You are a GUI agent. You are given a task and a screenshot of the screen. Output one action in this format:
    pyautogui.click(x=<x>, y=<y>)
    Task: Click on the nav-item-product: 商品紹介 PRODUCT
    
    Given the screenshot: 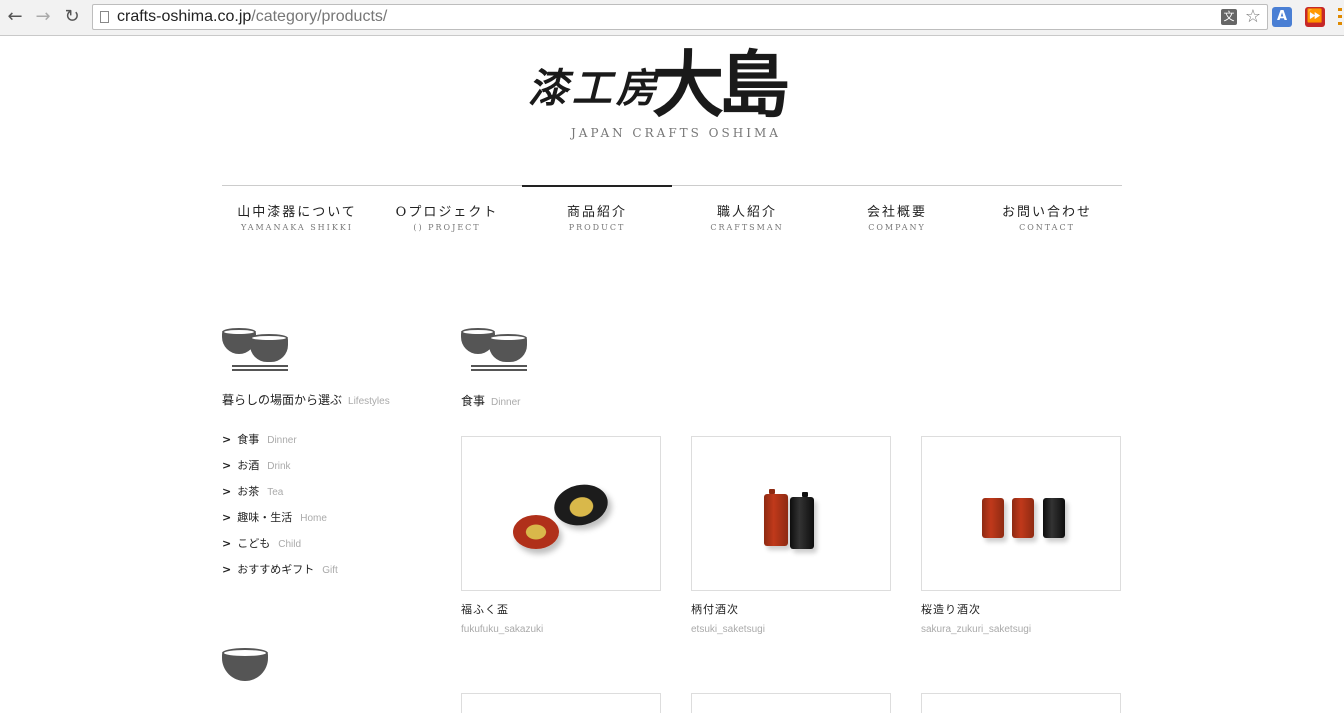 What is the action you would take?
    pyautogui.click(x=597, y=215)
    